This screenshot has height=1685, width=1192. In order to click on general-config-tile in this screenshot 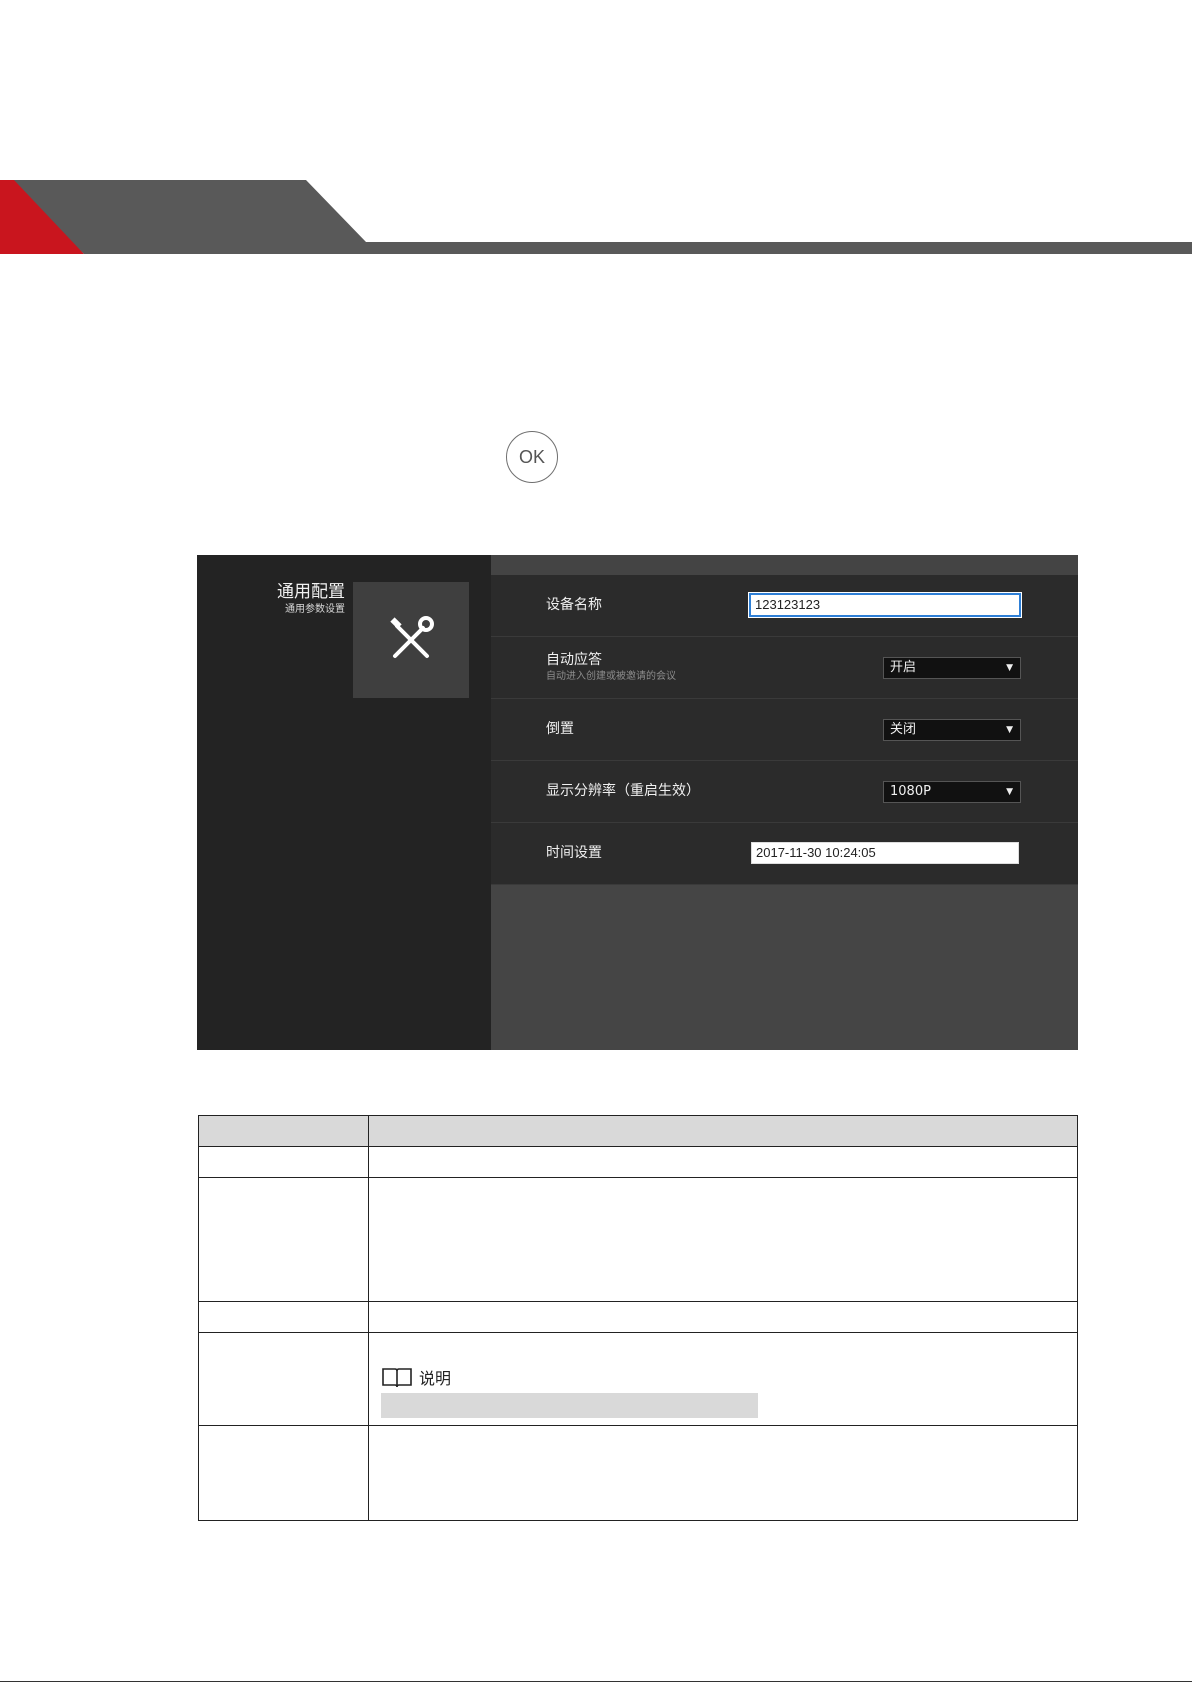, I will do `click(411, 640)`.